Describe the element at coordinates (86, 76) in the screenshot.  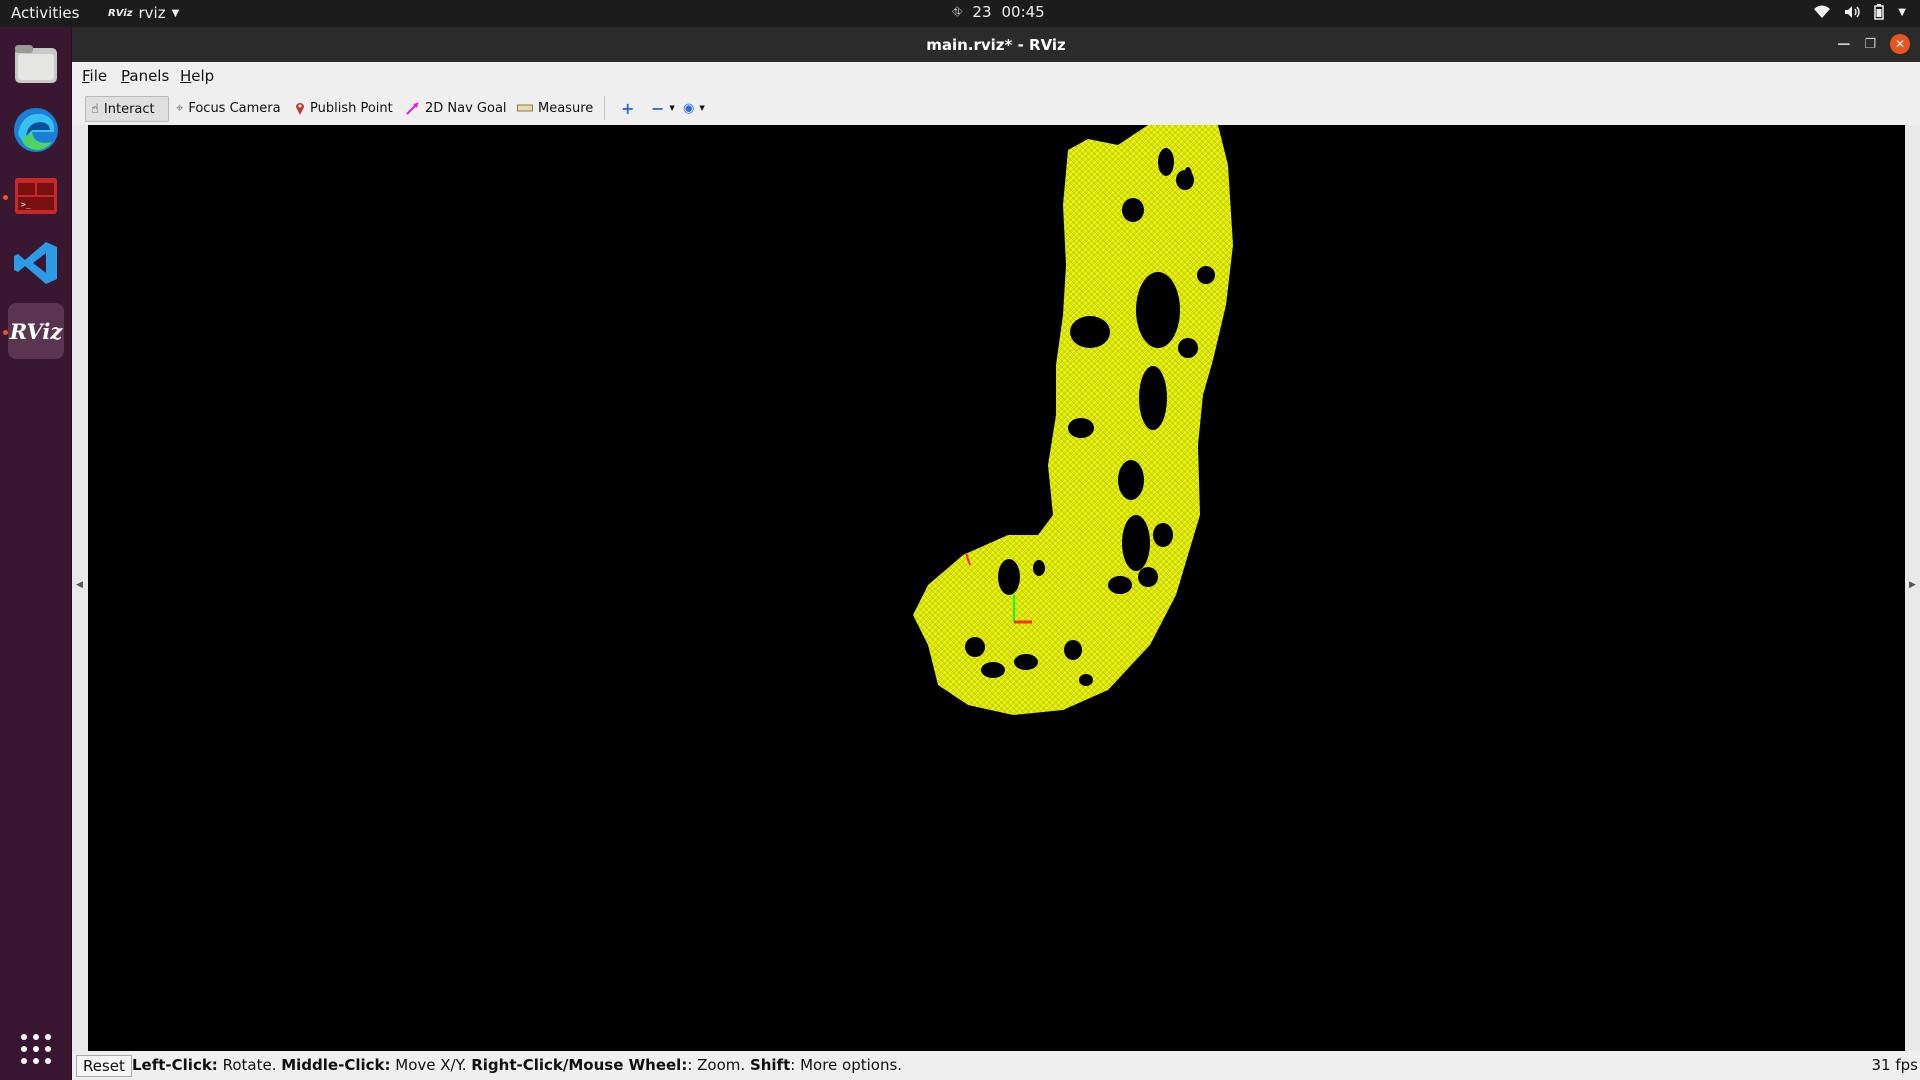
I see `menu-file-mnemonic: F` at that location.